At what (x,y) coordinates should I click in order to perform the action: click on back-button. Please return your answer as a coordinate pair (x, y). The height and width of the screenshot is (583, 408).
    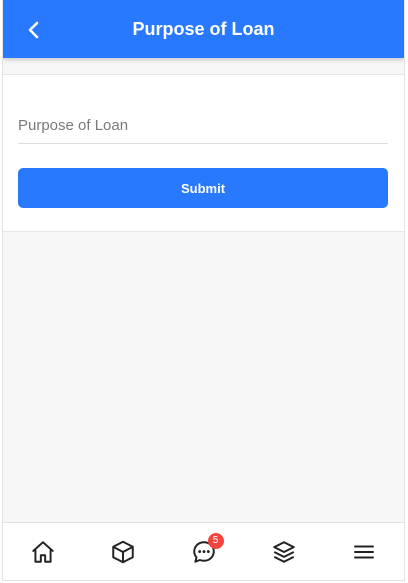
    Looking at the image, I should click on (34, 30).